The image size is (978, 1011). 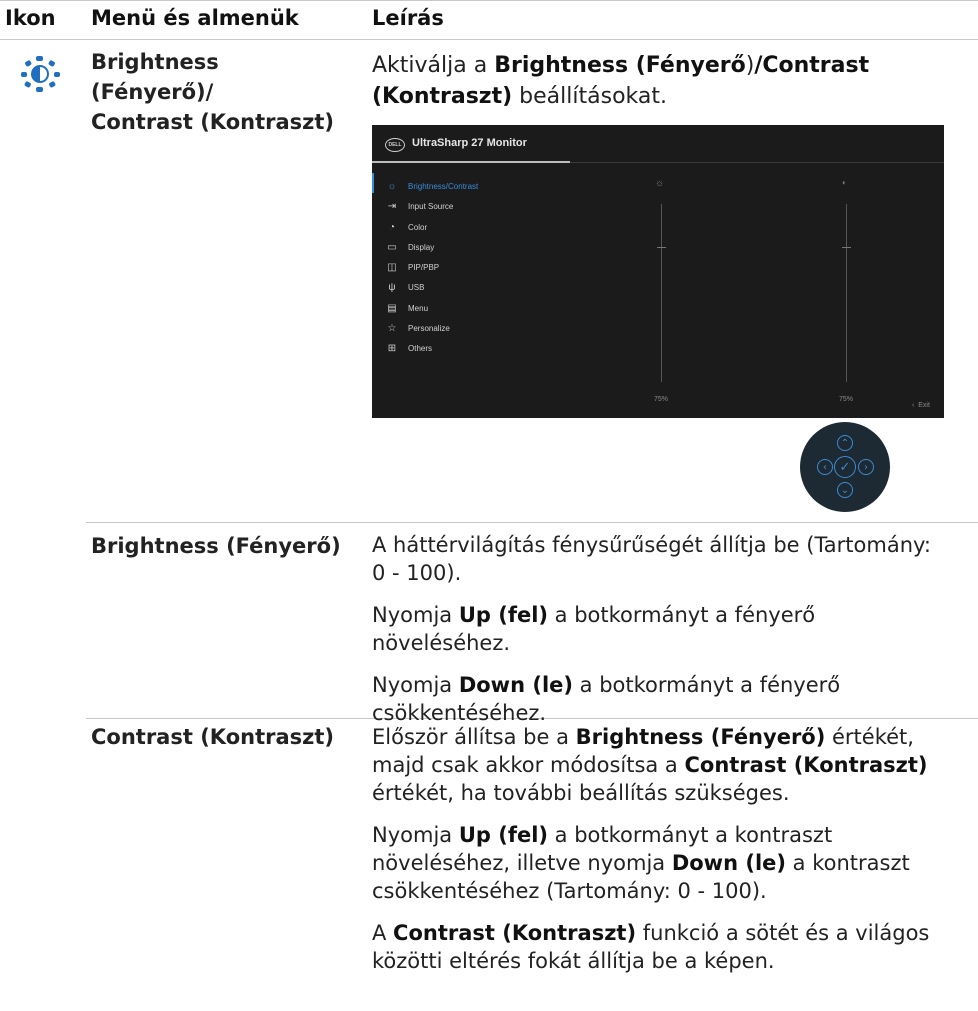 What do you see at coordinates (921, 405) in the screenshot?
I see `exit-button: ‹ Exit` at bounding box center [921, 405].